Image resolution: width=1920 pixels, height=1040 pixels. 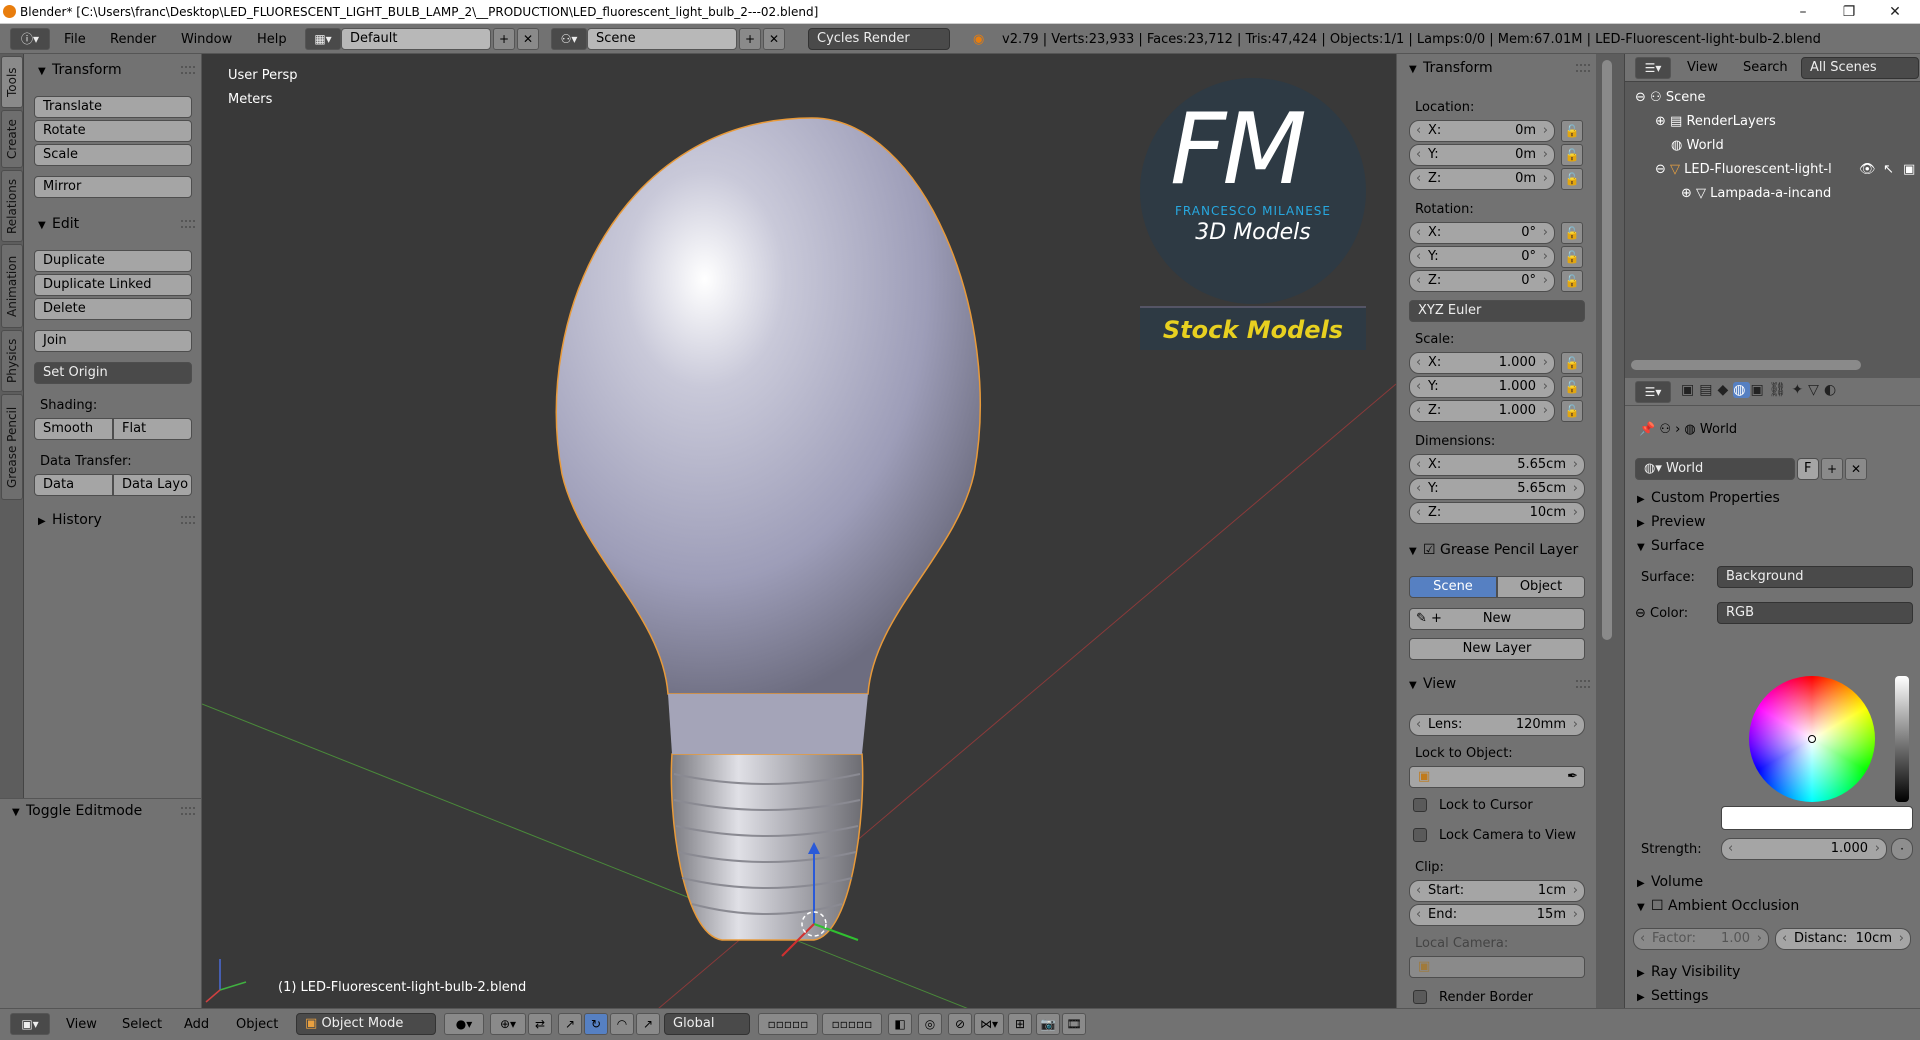 I want to click on duplicate-button: Duplicate, so click(x=113, y=261).